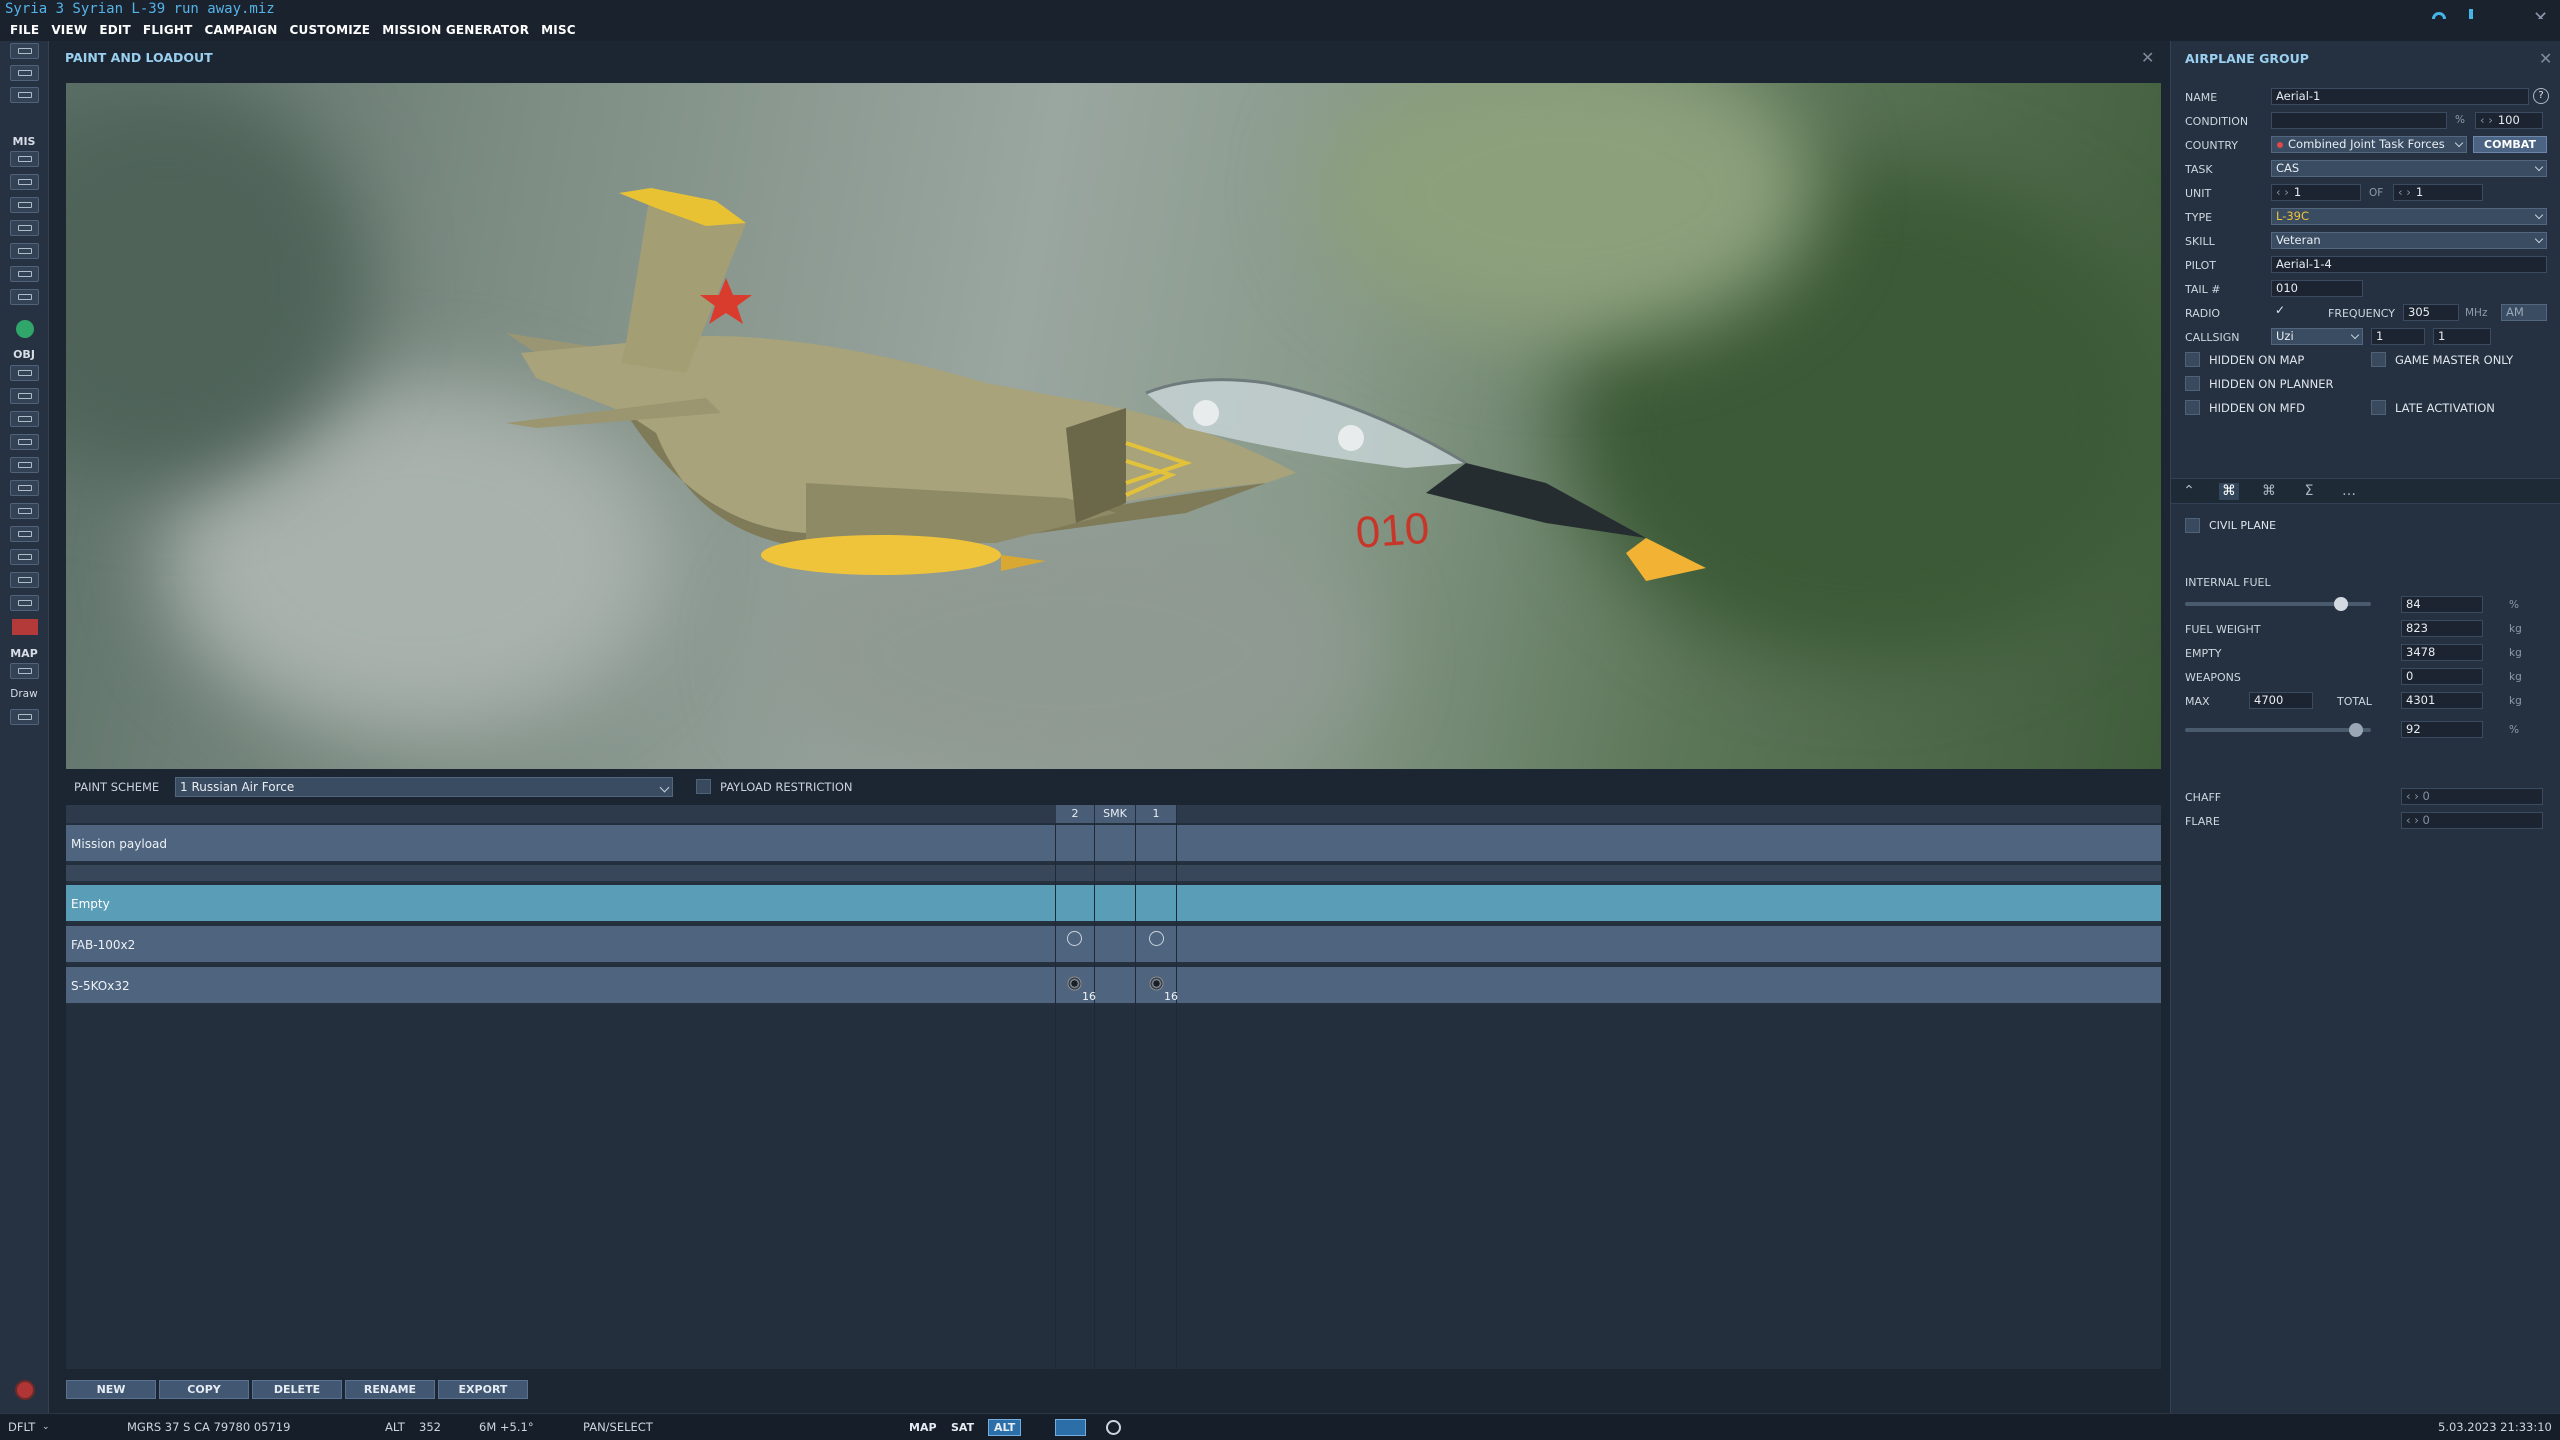 The width and height of the screenshot is (2560, 1440). I want to click on help-icon: ?, so click(2541, 96).